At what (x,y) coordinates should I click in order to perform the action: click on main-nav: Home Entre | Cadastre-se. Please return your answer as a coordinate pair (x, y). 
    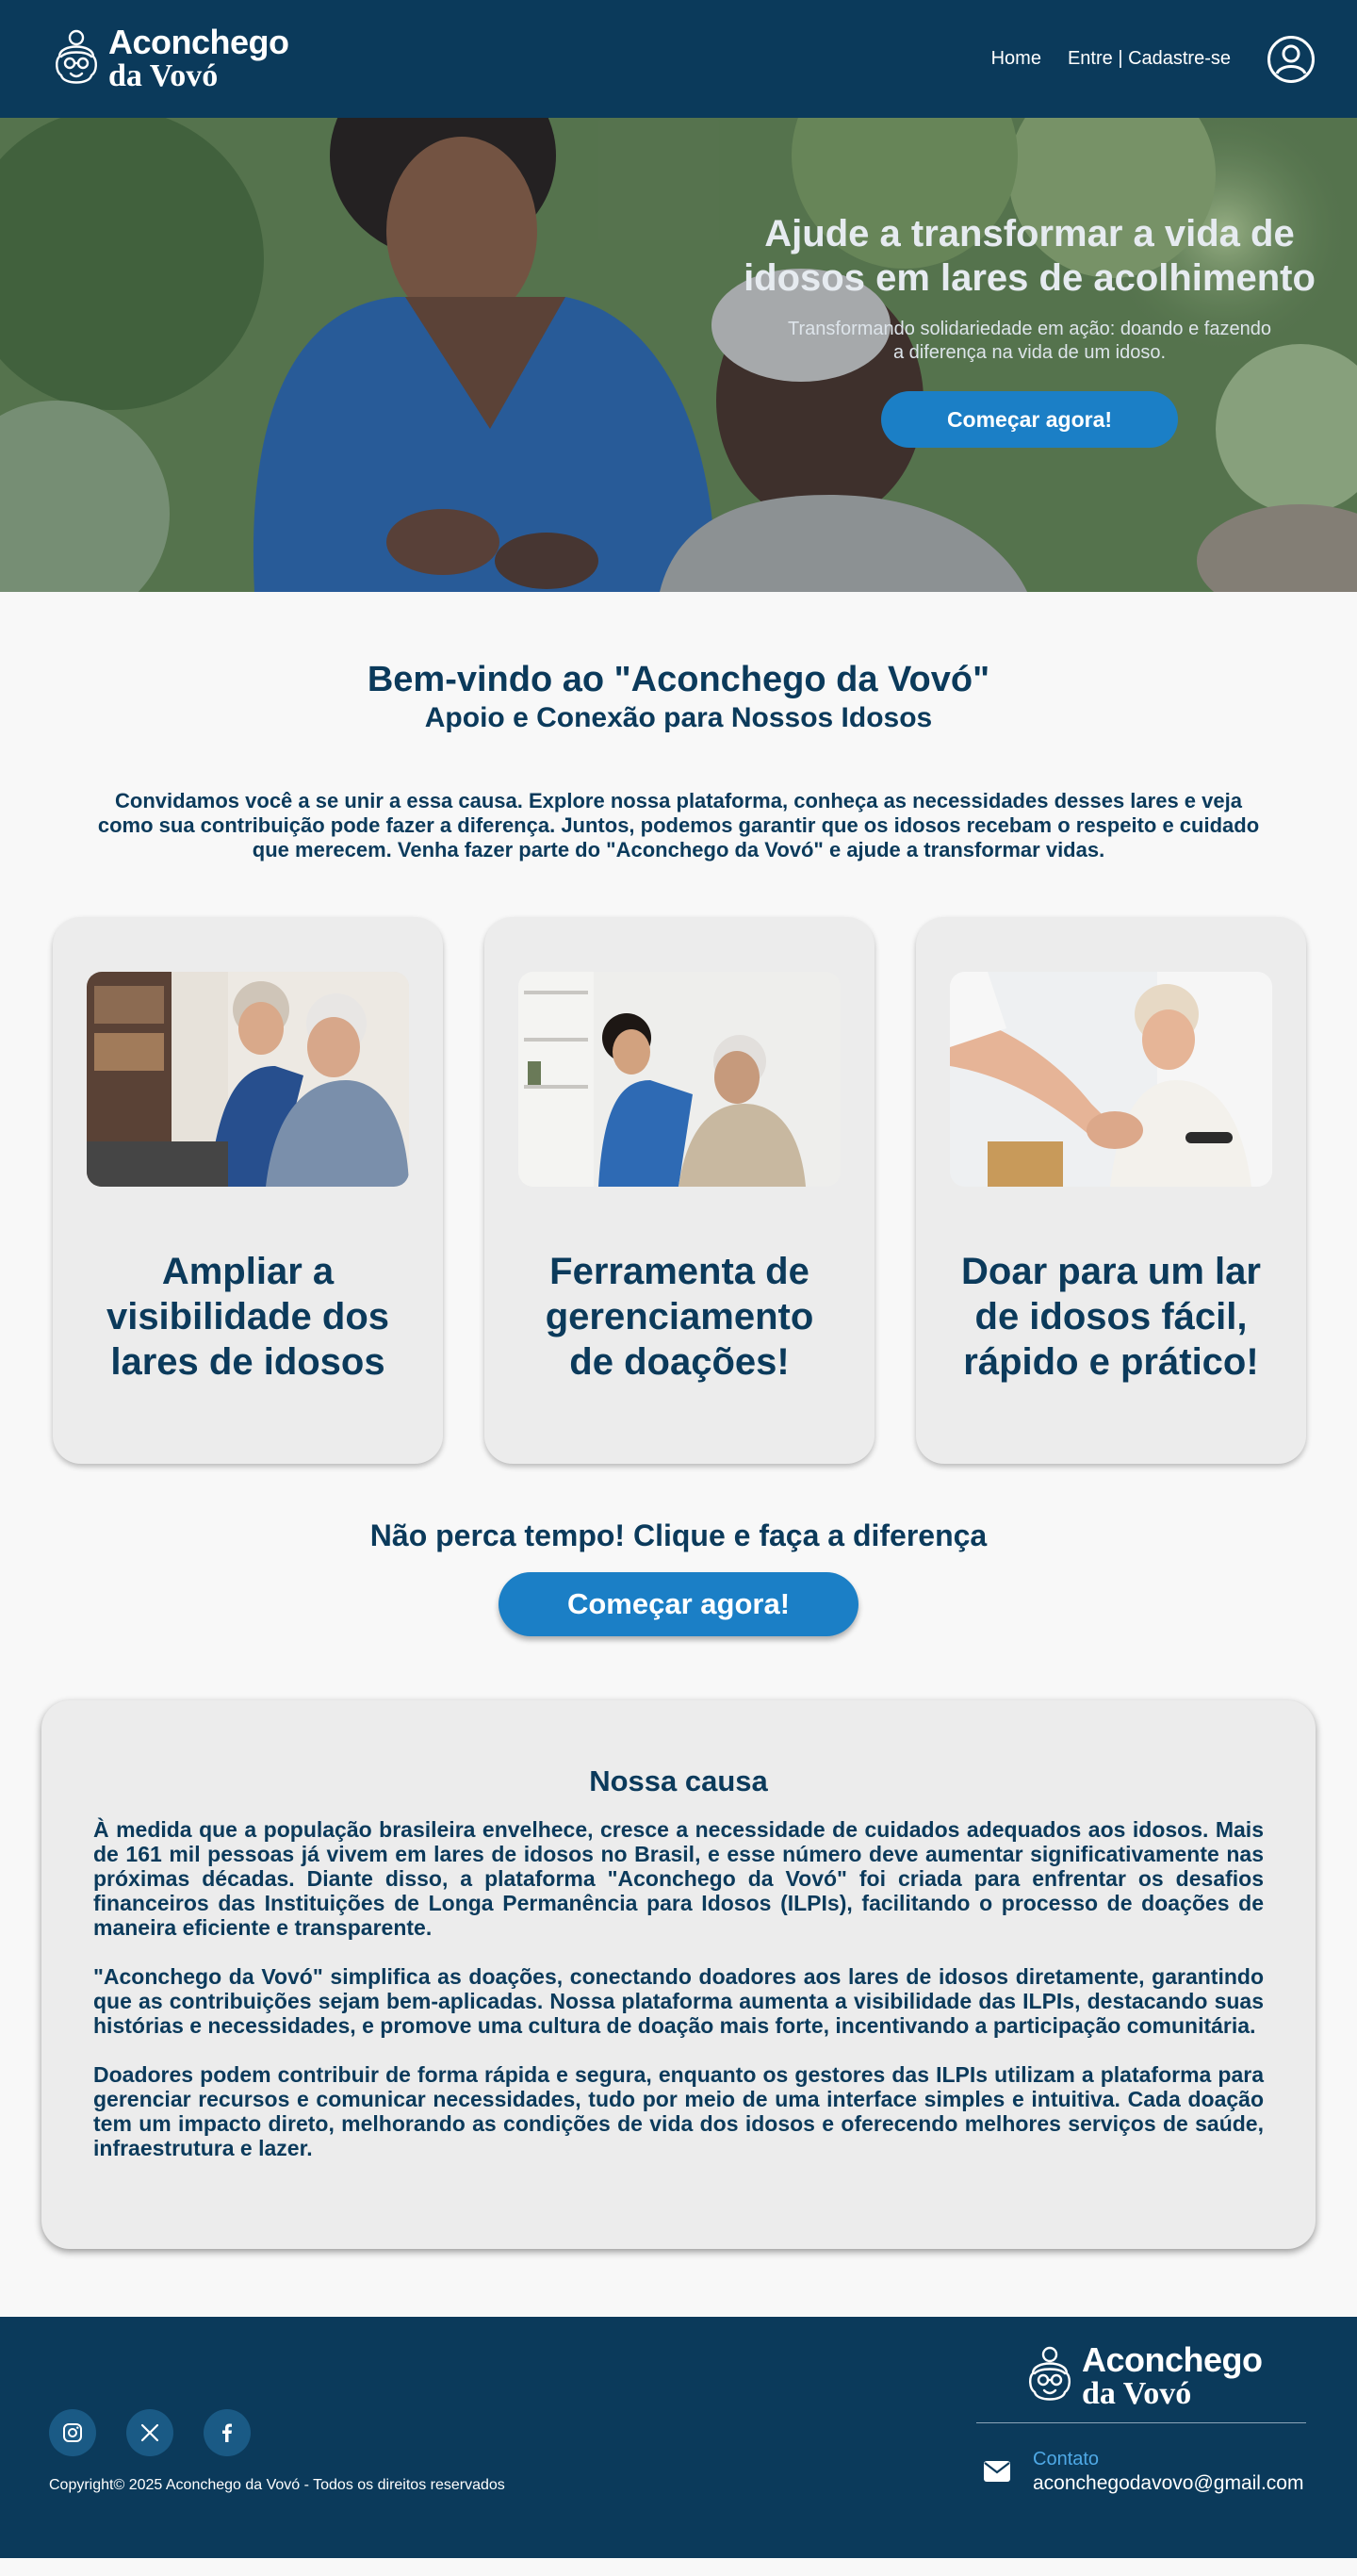
    Looking at the image, I should click on (1153, 59).